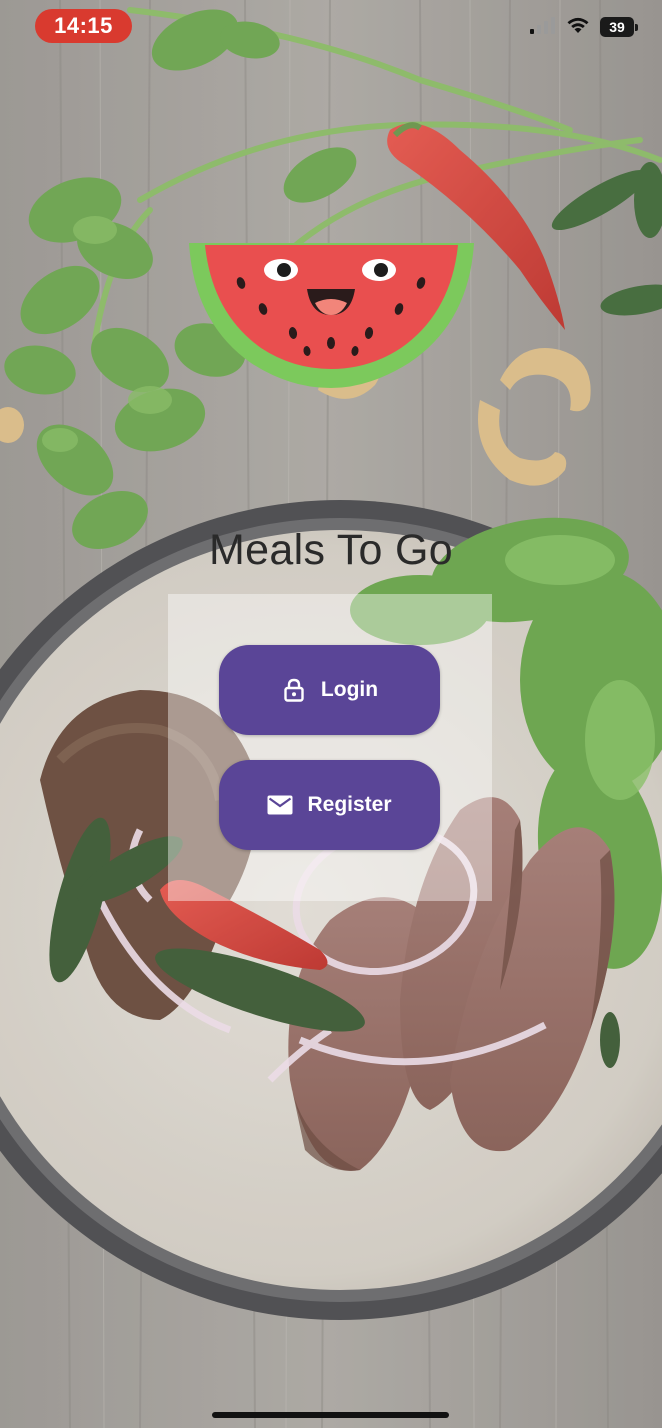 The image size is (662, 1428). What do you see at coordinates (349, 689) in the screenshot?
I see `login-button-label: Login` at bounding box center [349, 689].